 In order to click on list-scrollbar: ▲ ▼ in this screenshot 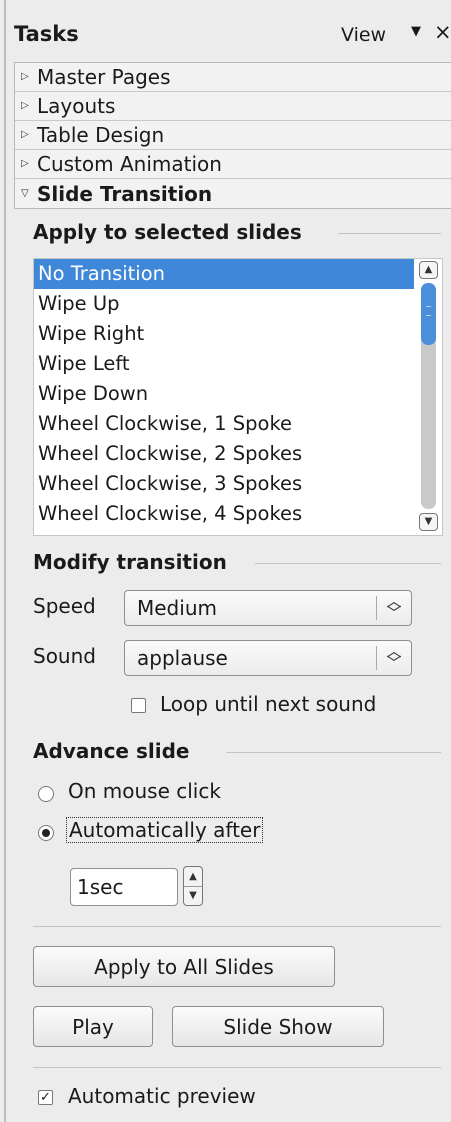, I will do `click(429, 397)`.